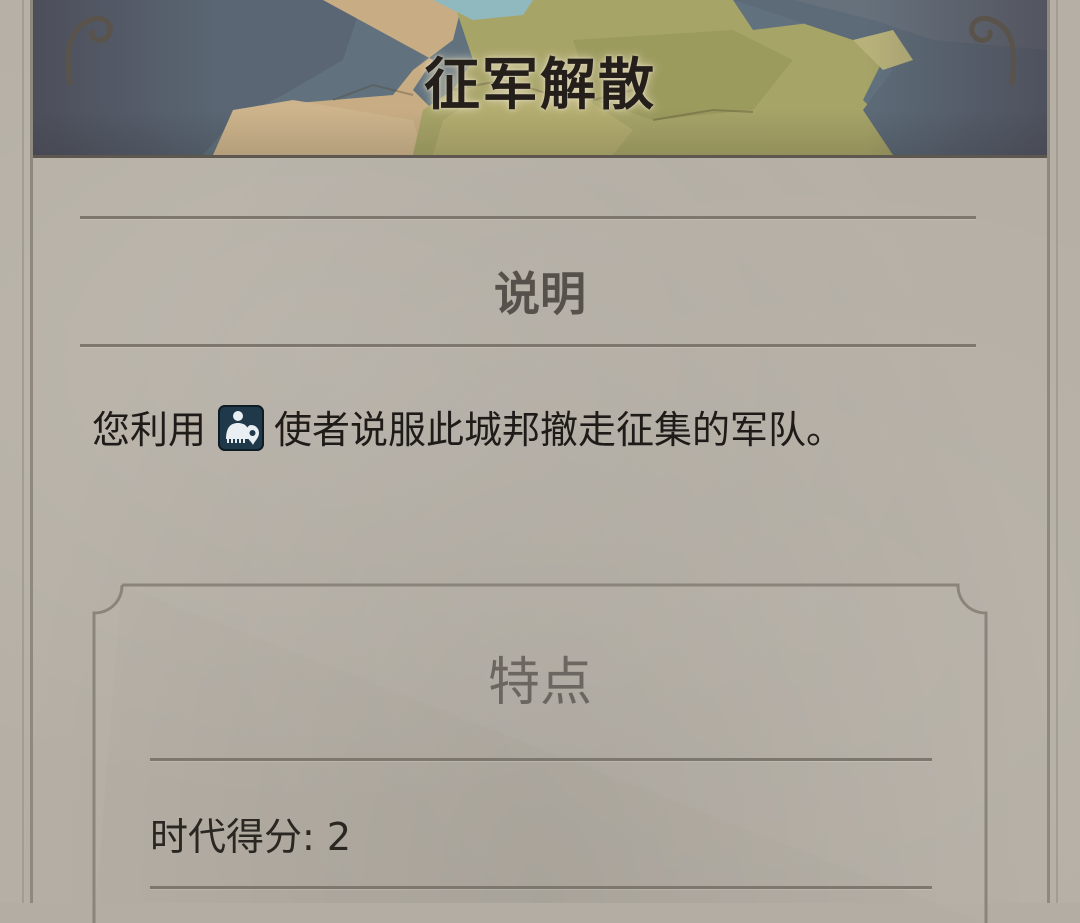  Describe the element at coordinates (339, 837) in the screenshot. I see `era-score-value: 2` at that location.